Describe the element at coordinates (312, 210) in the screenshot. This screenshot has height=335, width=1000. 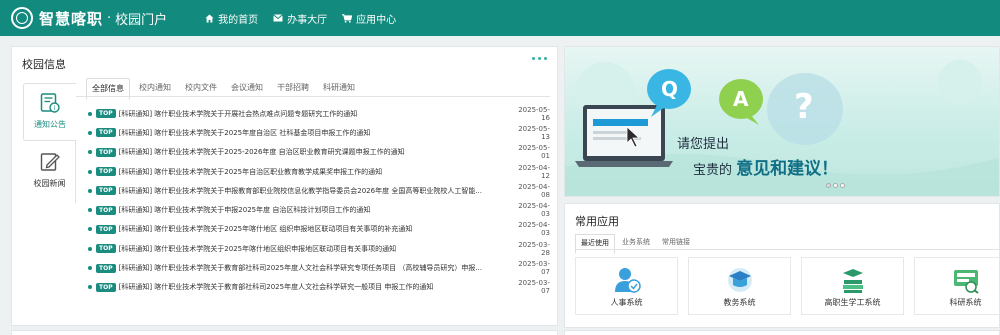
I see `news-title: [科研通知] 喀什职业技术学院关于申报2025年度 自治区科技计划项目工作的通知` at that location.